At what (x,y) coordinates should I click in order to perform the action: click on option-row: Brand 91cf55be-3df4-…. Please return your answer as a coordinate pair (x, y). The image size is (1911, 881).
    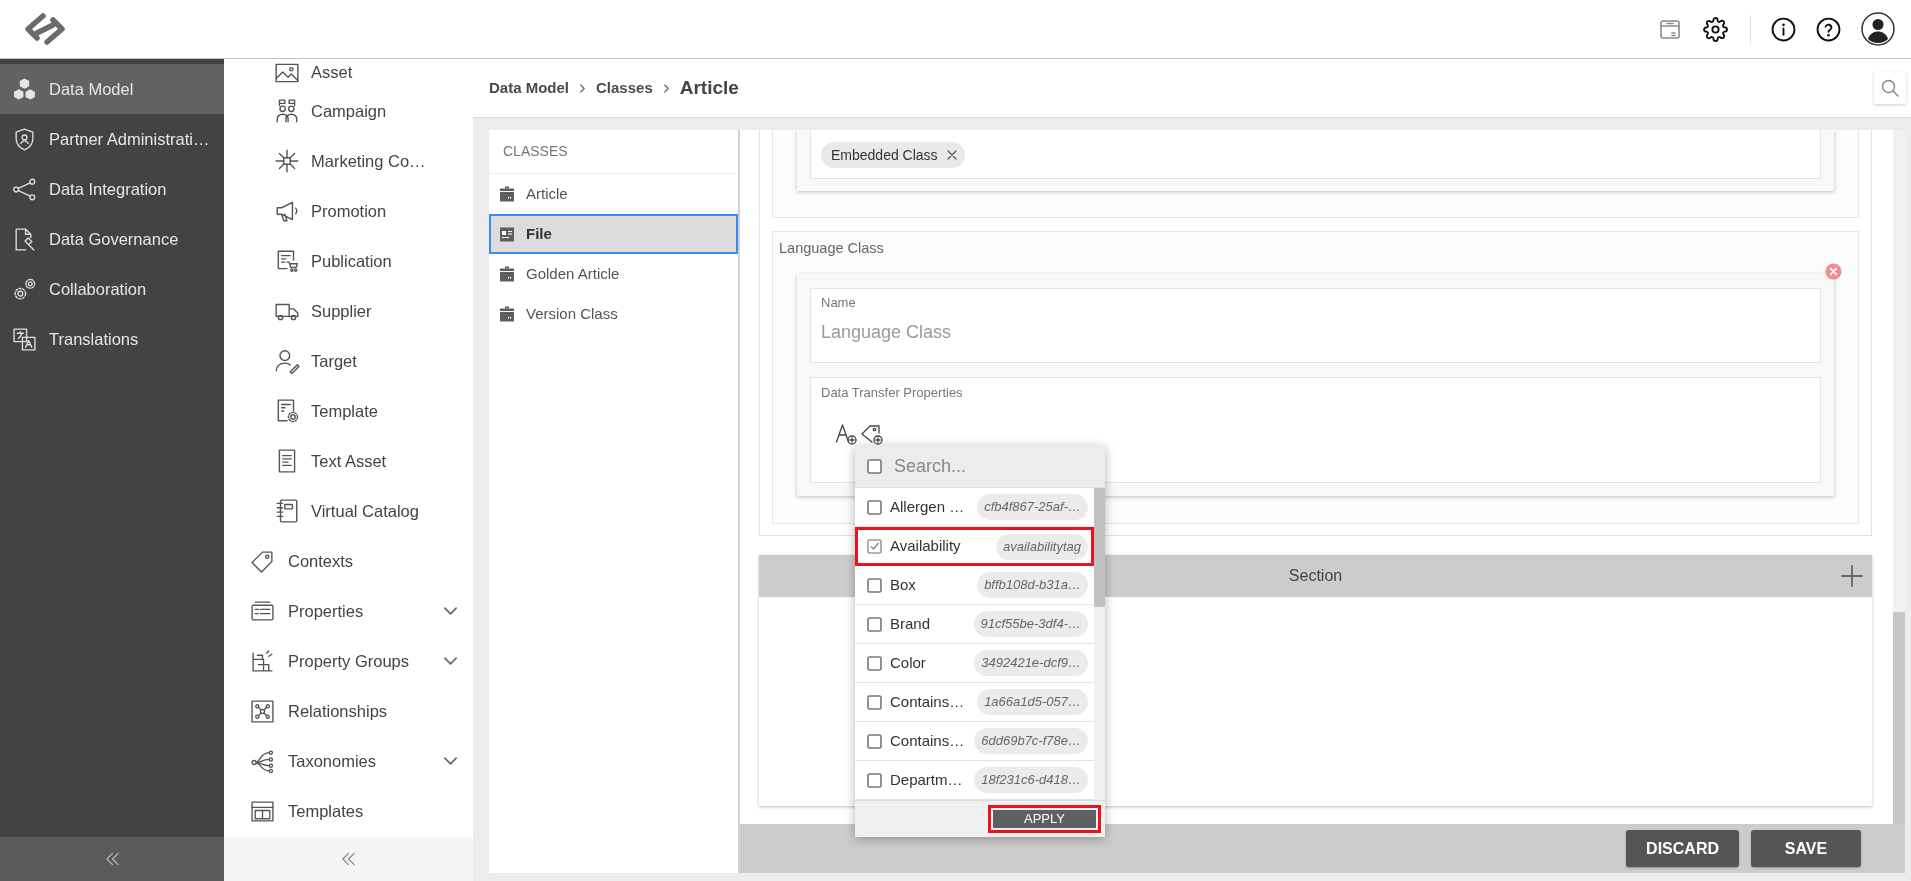
    Looking at the image, I should click on (974, 624).